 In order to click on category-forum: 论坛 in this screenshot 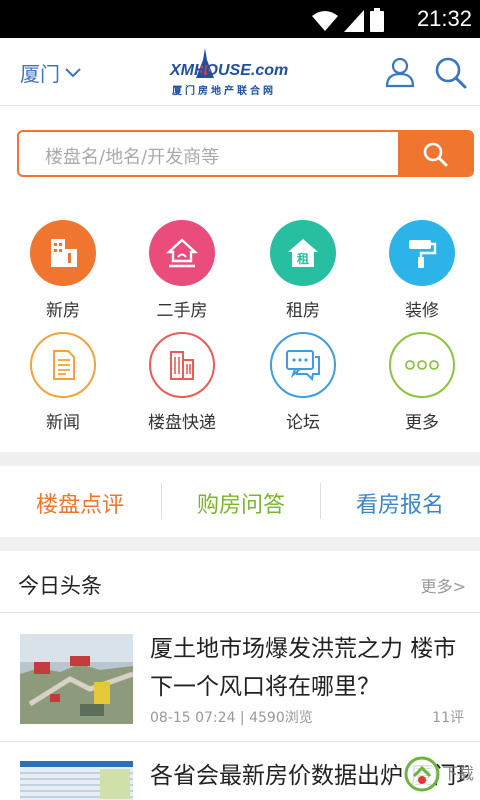, I will do `click(303, 382)`.